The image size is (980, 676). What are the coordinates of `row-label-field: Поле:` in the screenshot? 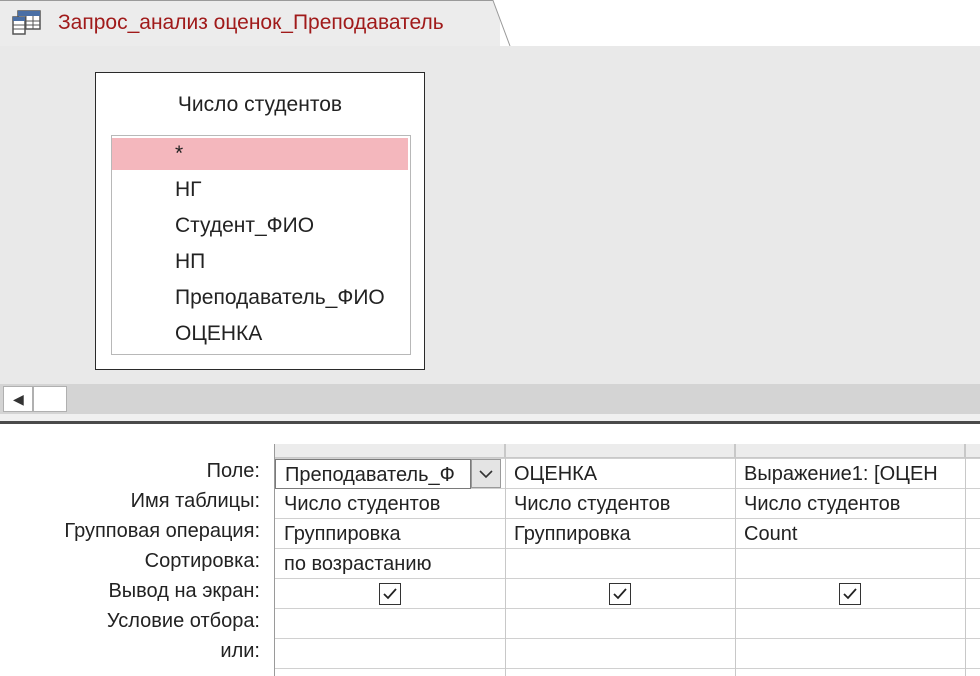 It's located at (233, 471).